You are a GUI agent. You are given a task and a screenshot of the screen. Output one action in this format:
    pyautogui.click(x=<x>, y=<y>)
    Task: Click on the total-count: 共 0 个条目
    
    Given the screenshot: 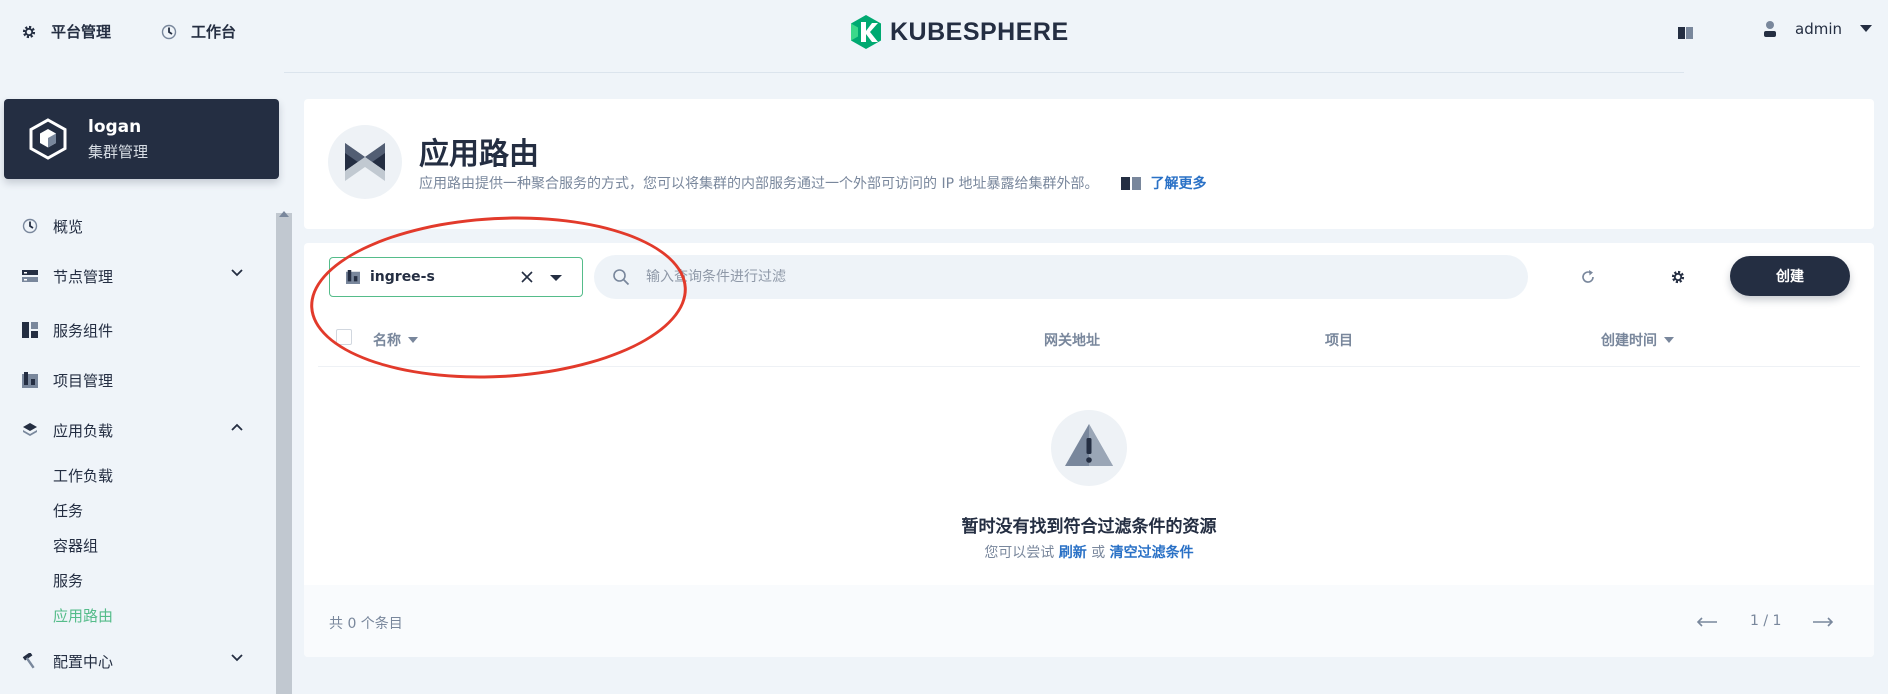 What is the action you would take?
    pyautogui.click(x=366, y=624)
    